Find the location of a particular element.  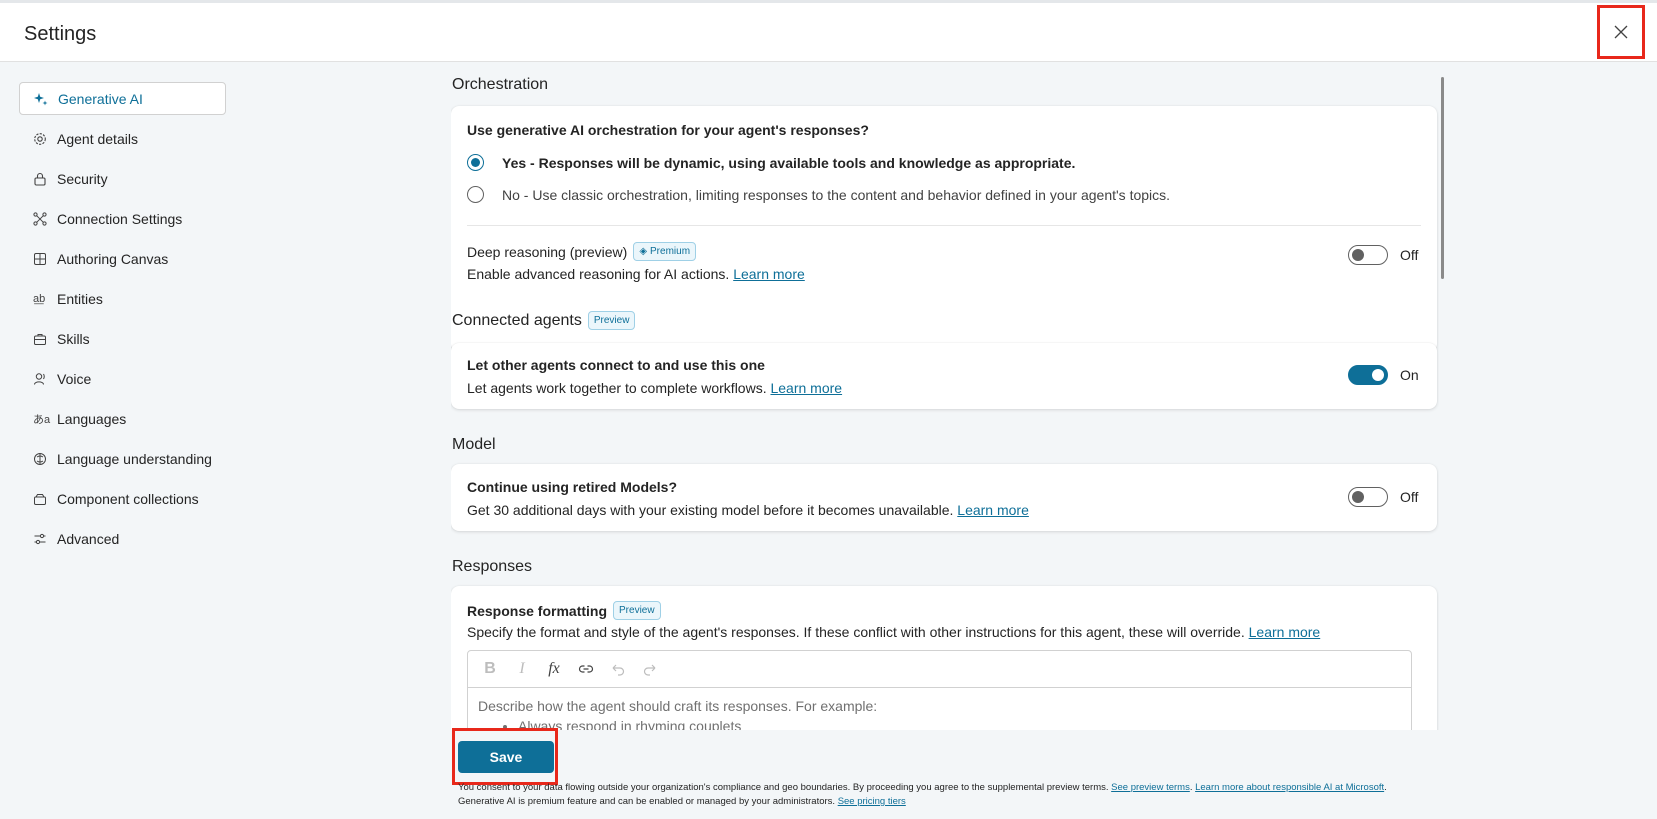

sidebar-item-label: Voice is located at coordinates (74, 378).